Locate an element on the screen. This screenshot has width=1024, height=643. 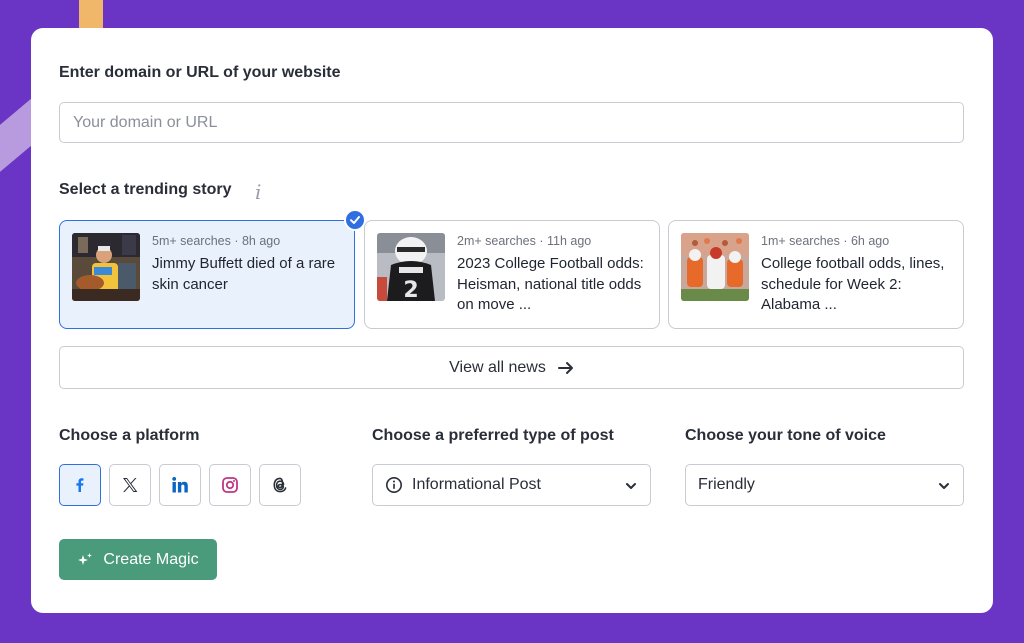
platform-x-button is located at coordinates (130, 485).